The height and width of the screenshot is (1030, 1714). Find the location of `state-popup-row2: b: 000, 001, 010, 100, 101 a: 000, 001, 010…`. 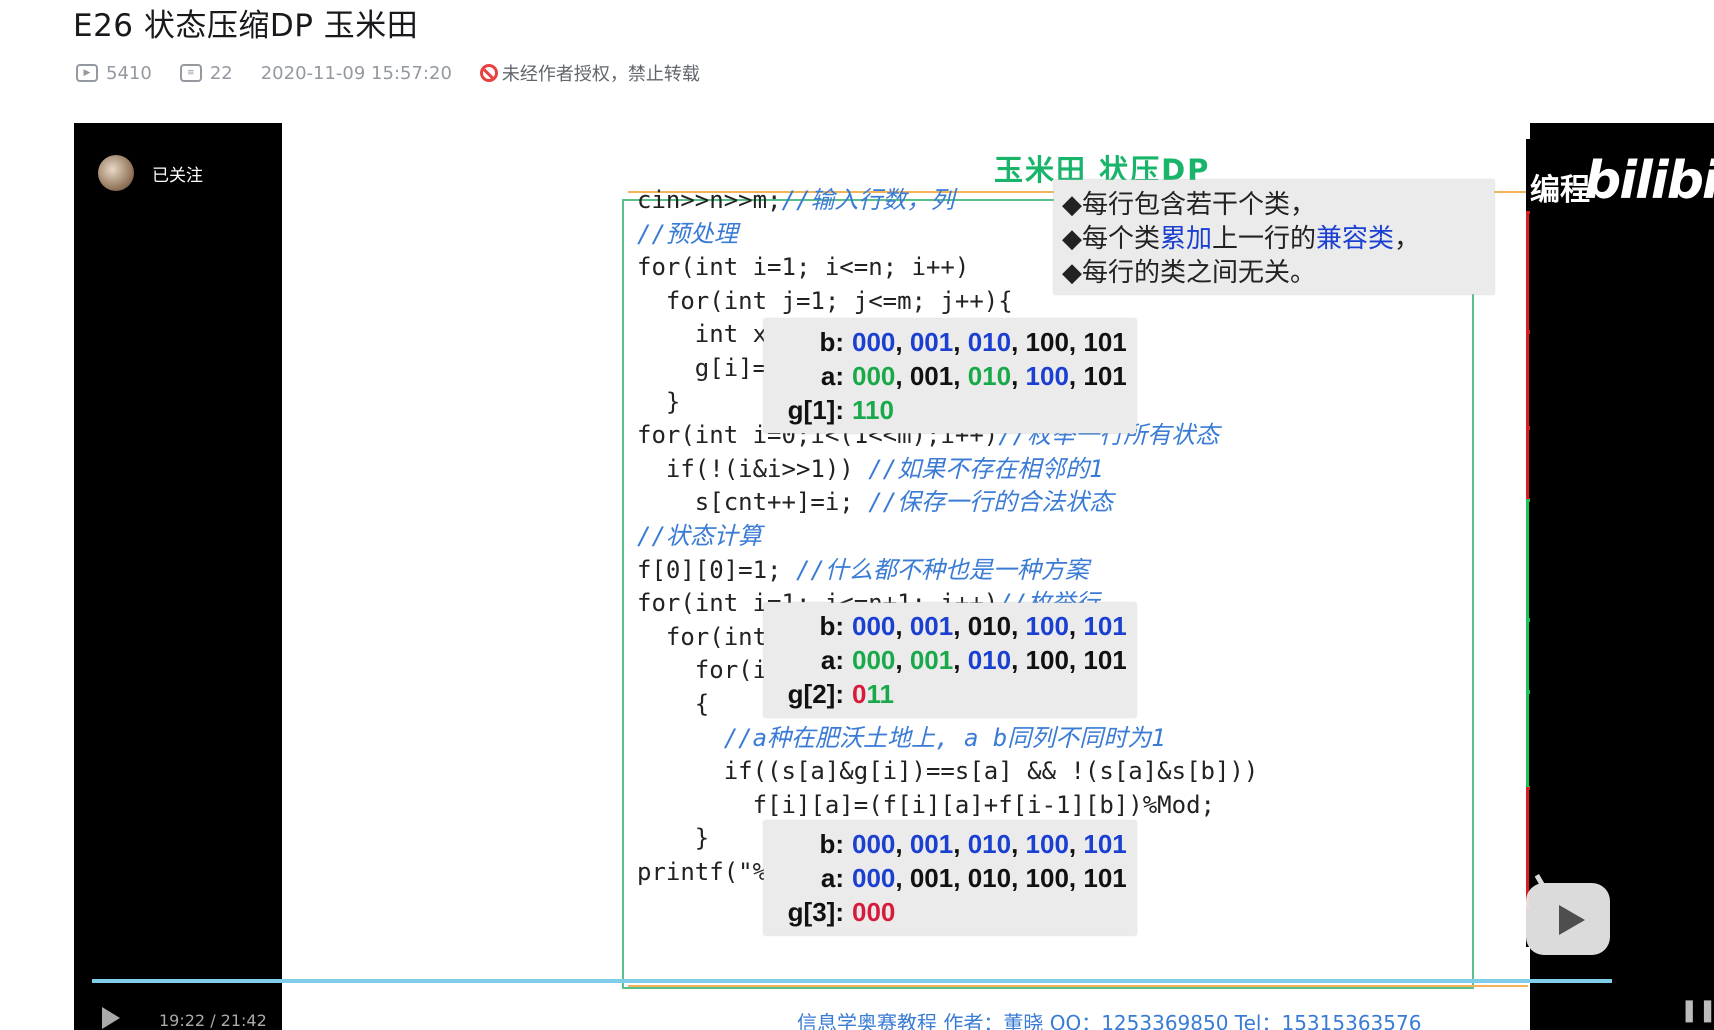

state-popup-row2: b: 000, 001, 010, 100, 101 a: 000, 001, 010… is located at coordinates (950, 660).